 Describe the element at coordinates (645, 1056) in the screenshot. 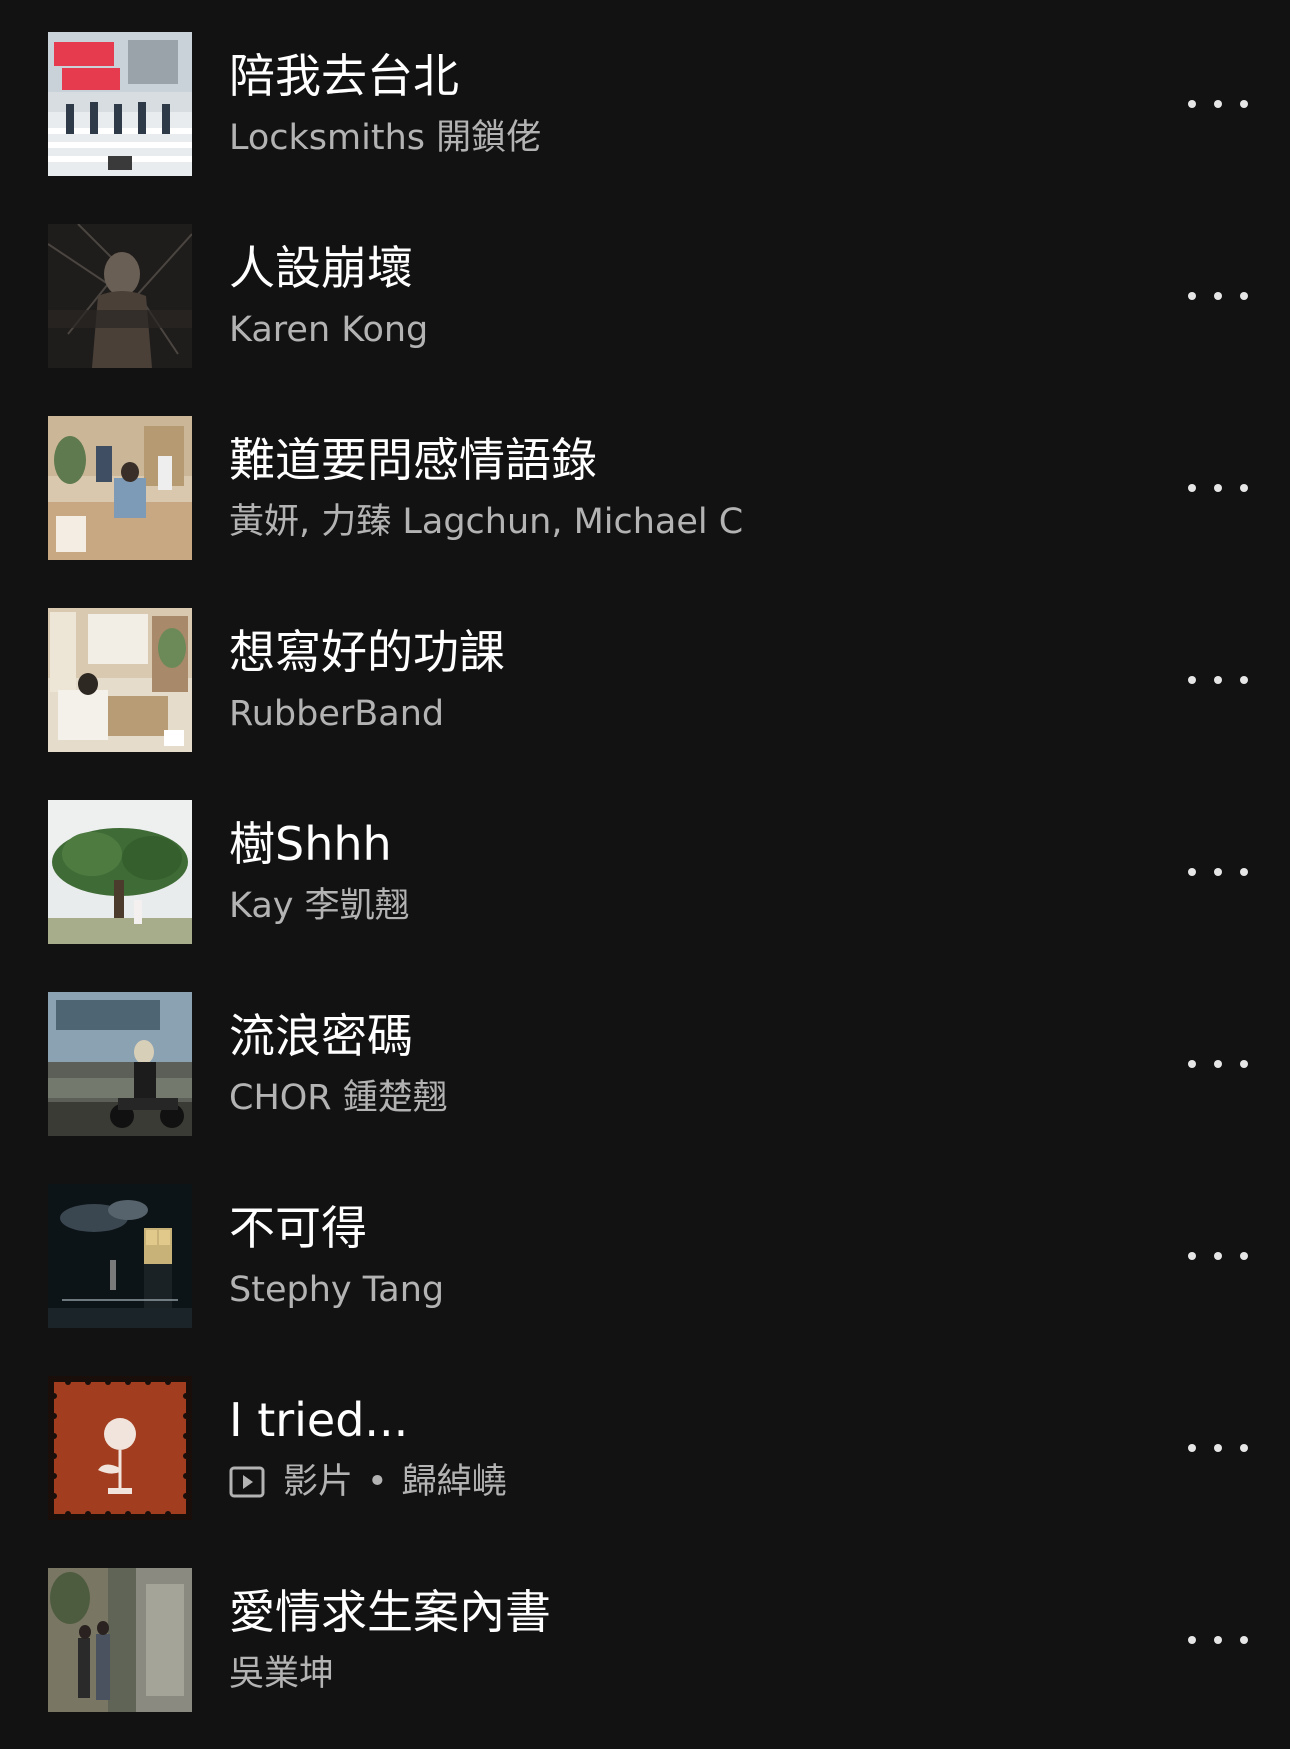

I see `track-row: 流浪密碼 CHOR 鍾楚翹` at that location.